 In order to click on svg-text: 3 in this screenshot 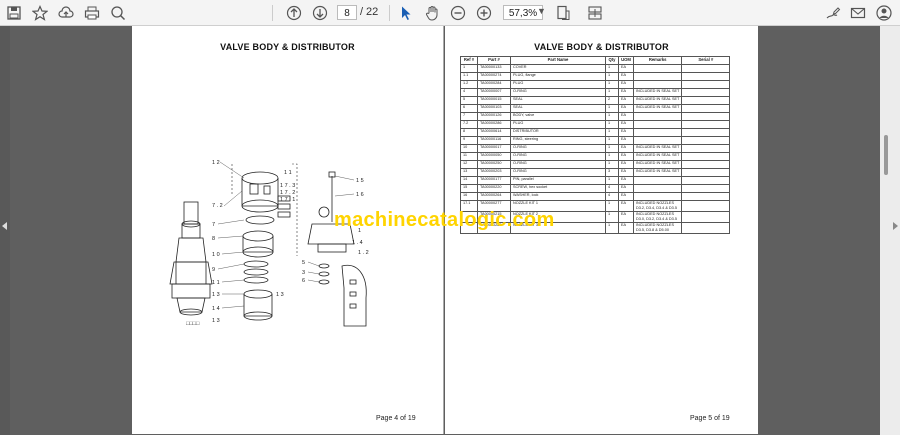, I will do `click(303, 273)`.